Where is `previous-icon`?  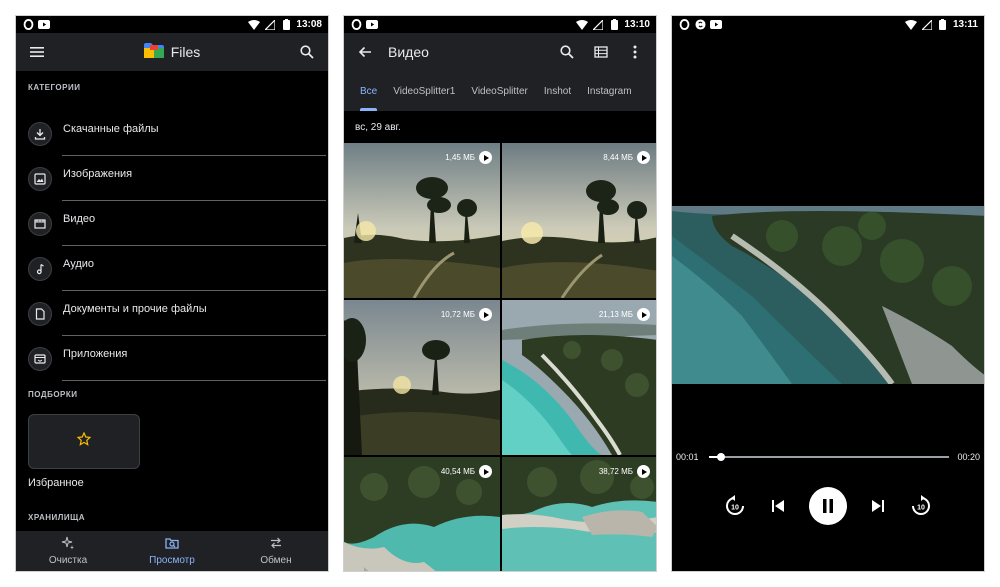 previous-icon is located at coordinates (778, 506).